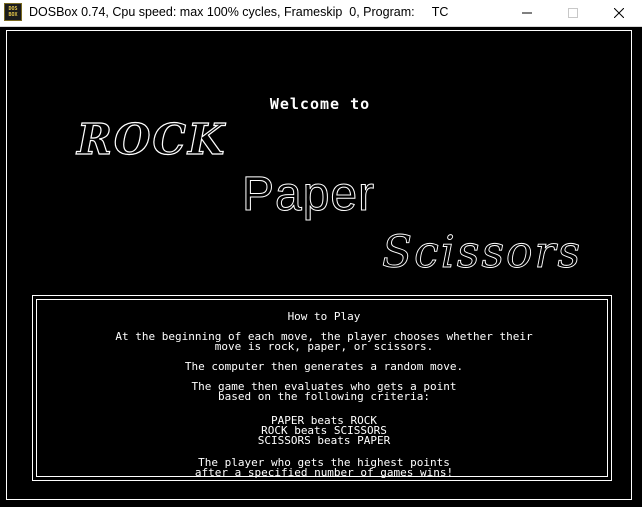  I want to click on paper-title: Paper, so click(308, 195).